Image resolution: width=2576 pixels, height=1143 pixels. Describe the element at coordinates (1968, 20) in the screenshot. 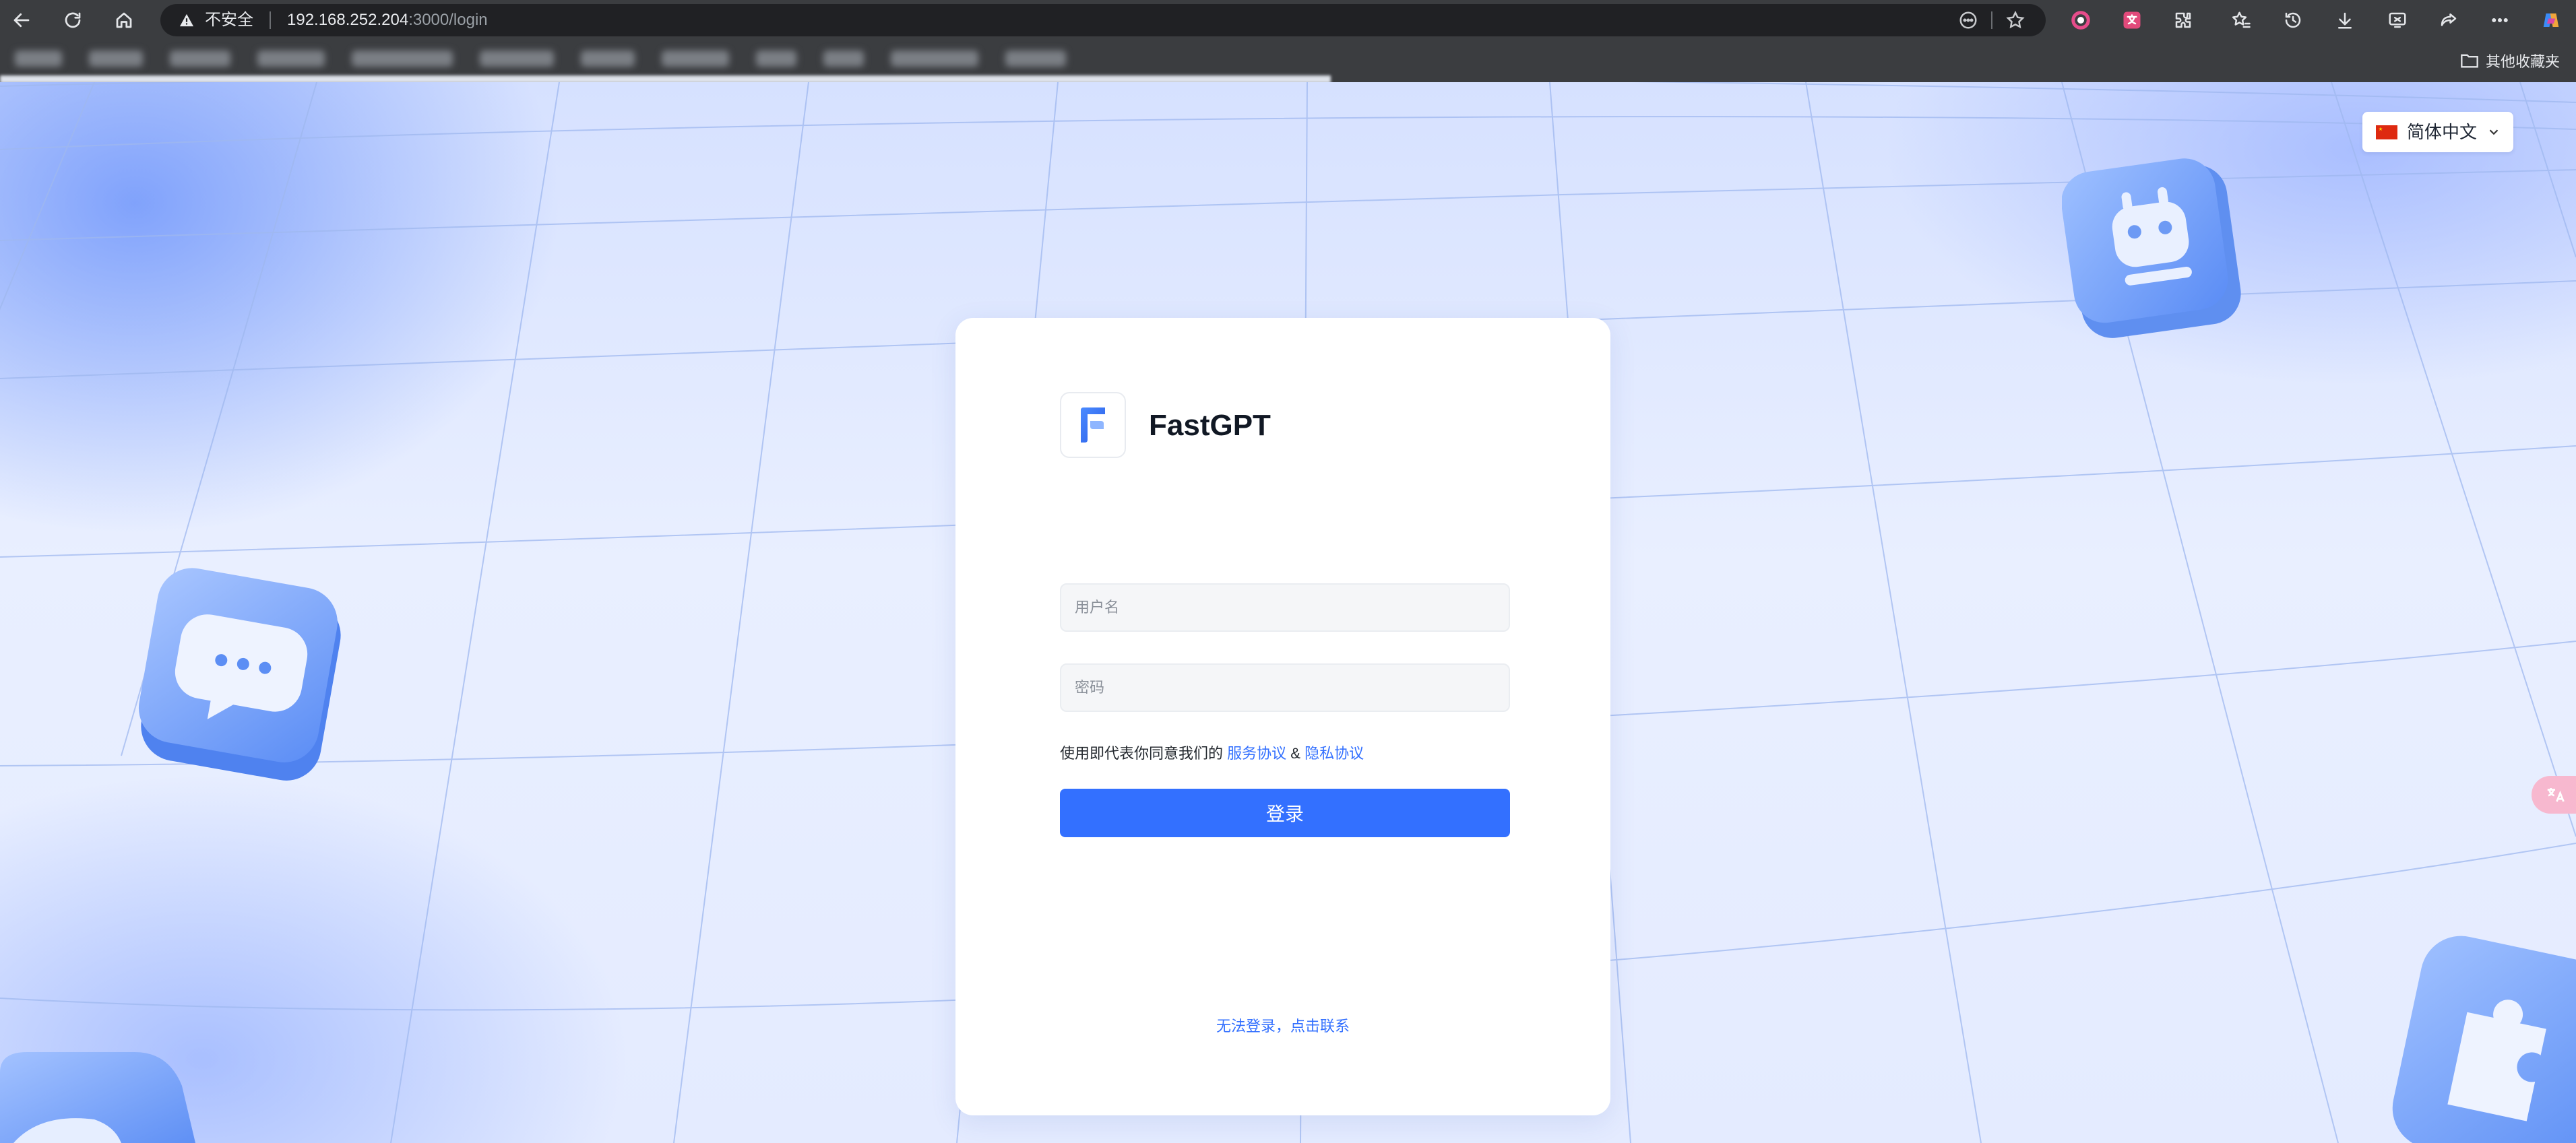

I see `reading-mode-icon` at that location.